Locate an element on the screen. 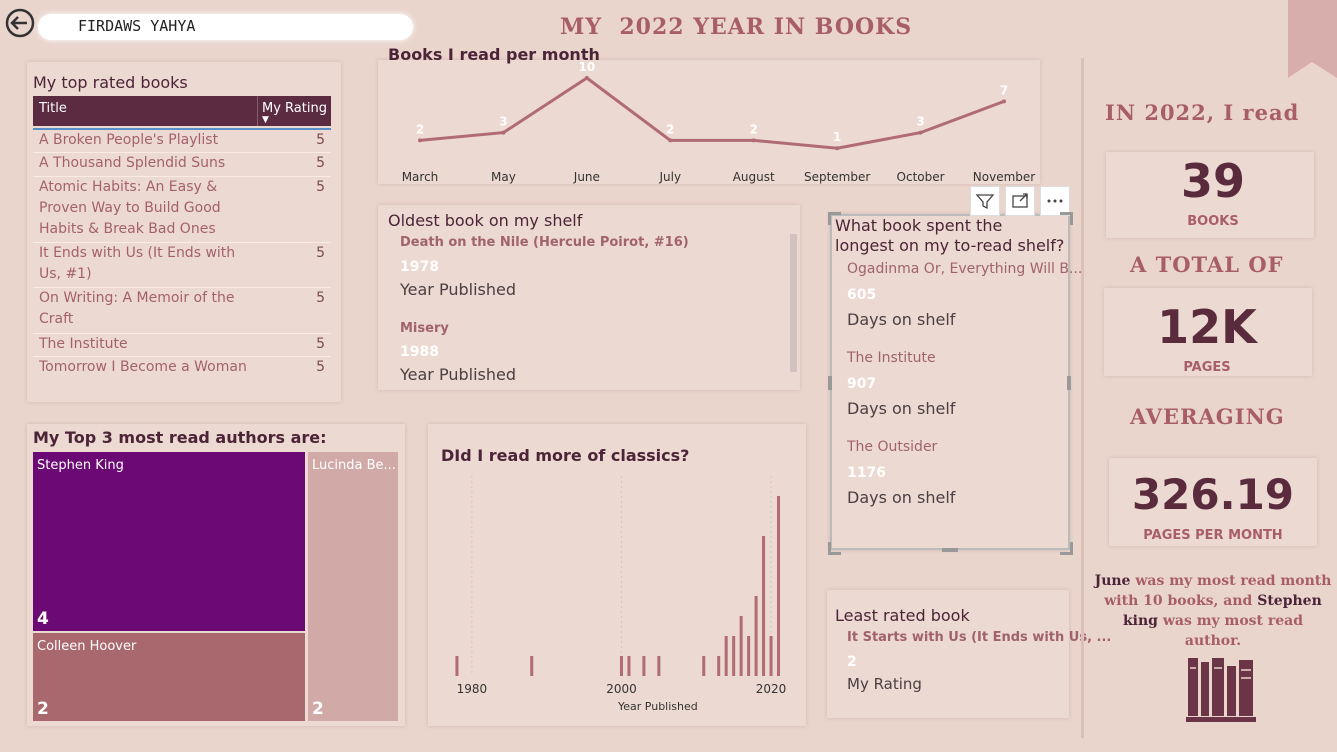  filter-button is located at coordinates (985, 201).